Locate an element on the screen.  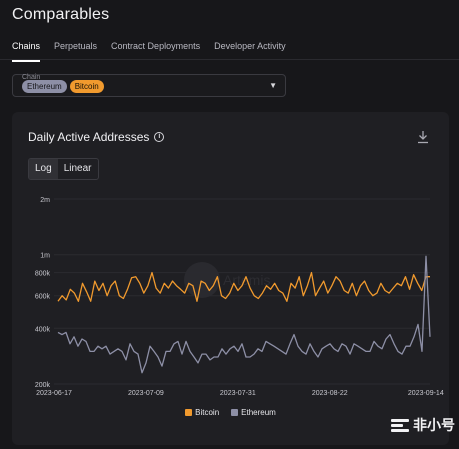
legend-item-ethereum: Ethereum is located at coordinates (253, 412).